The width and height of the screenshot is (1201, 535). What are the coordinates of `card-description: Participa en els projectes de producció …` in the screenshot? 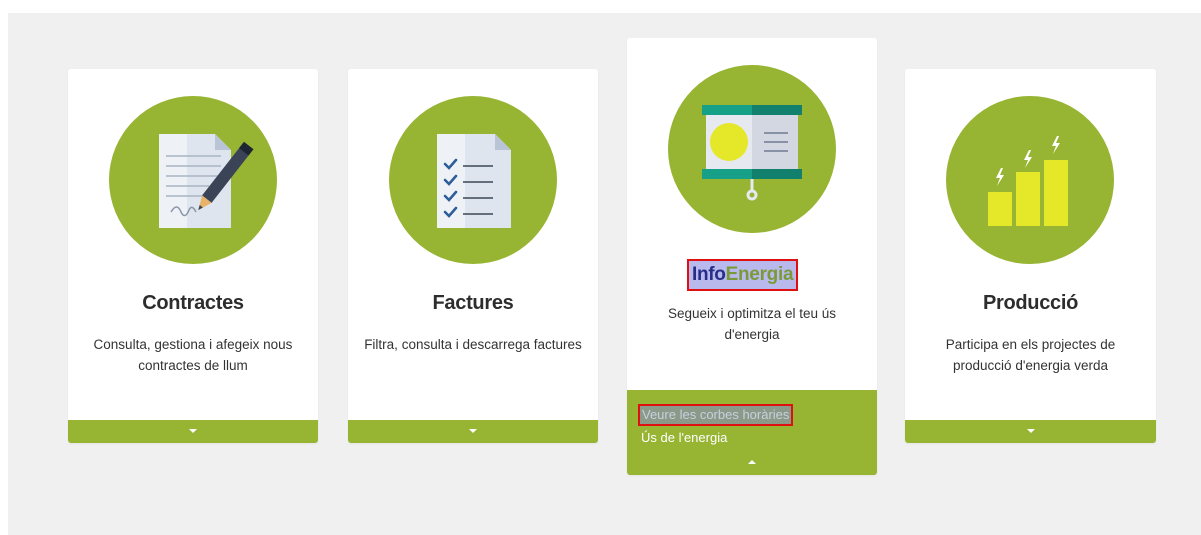 It's located at (1030, 355).